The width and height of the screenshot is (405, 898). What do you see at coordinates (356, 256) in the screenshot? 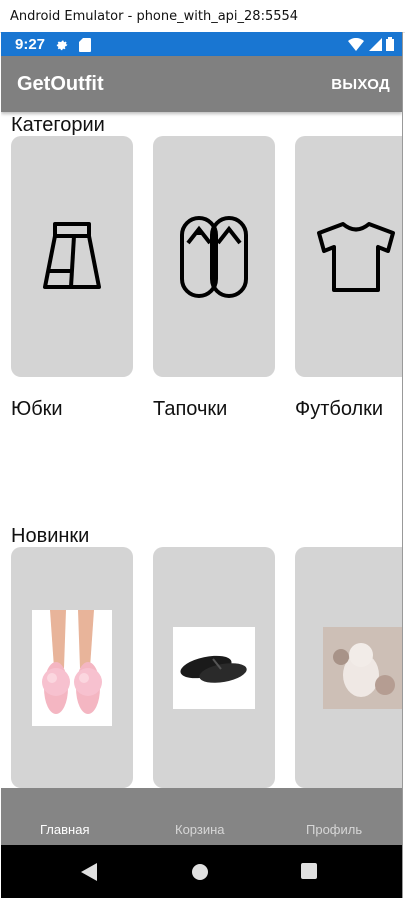
I see `tshirt-icon` at bounding box center [356, 256].